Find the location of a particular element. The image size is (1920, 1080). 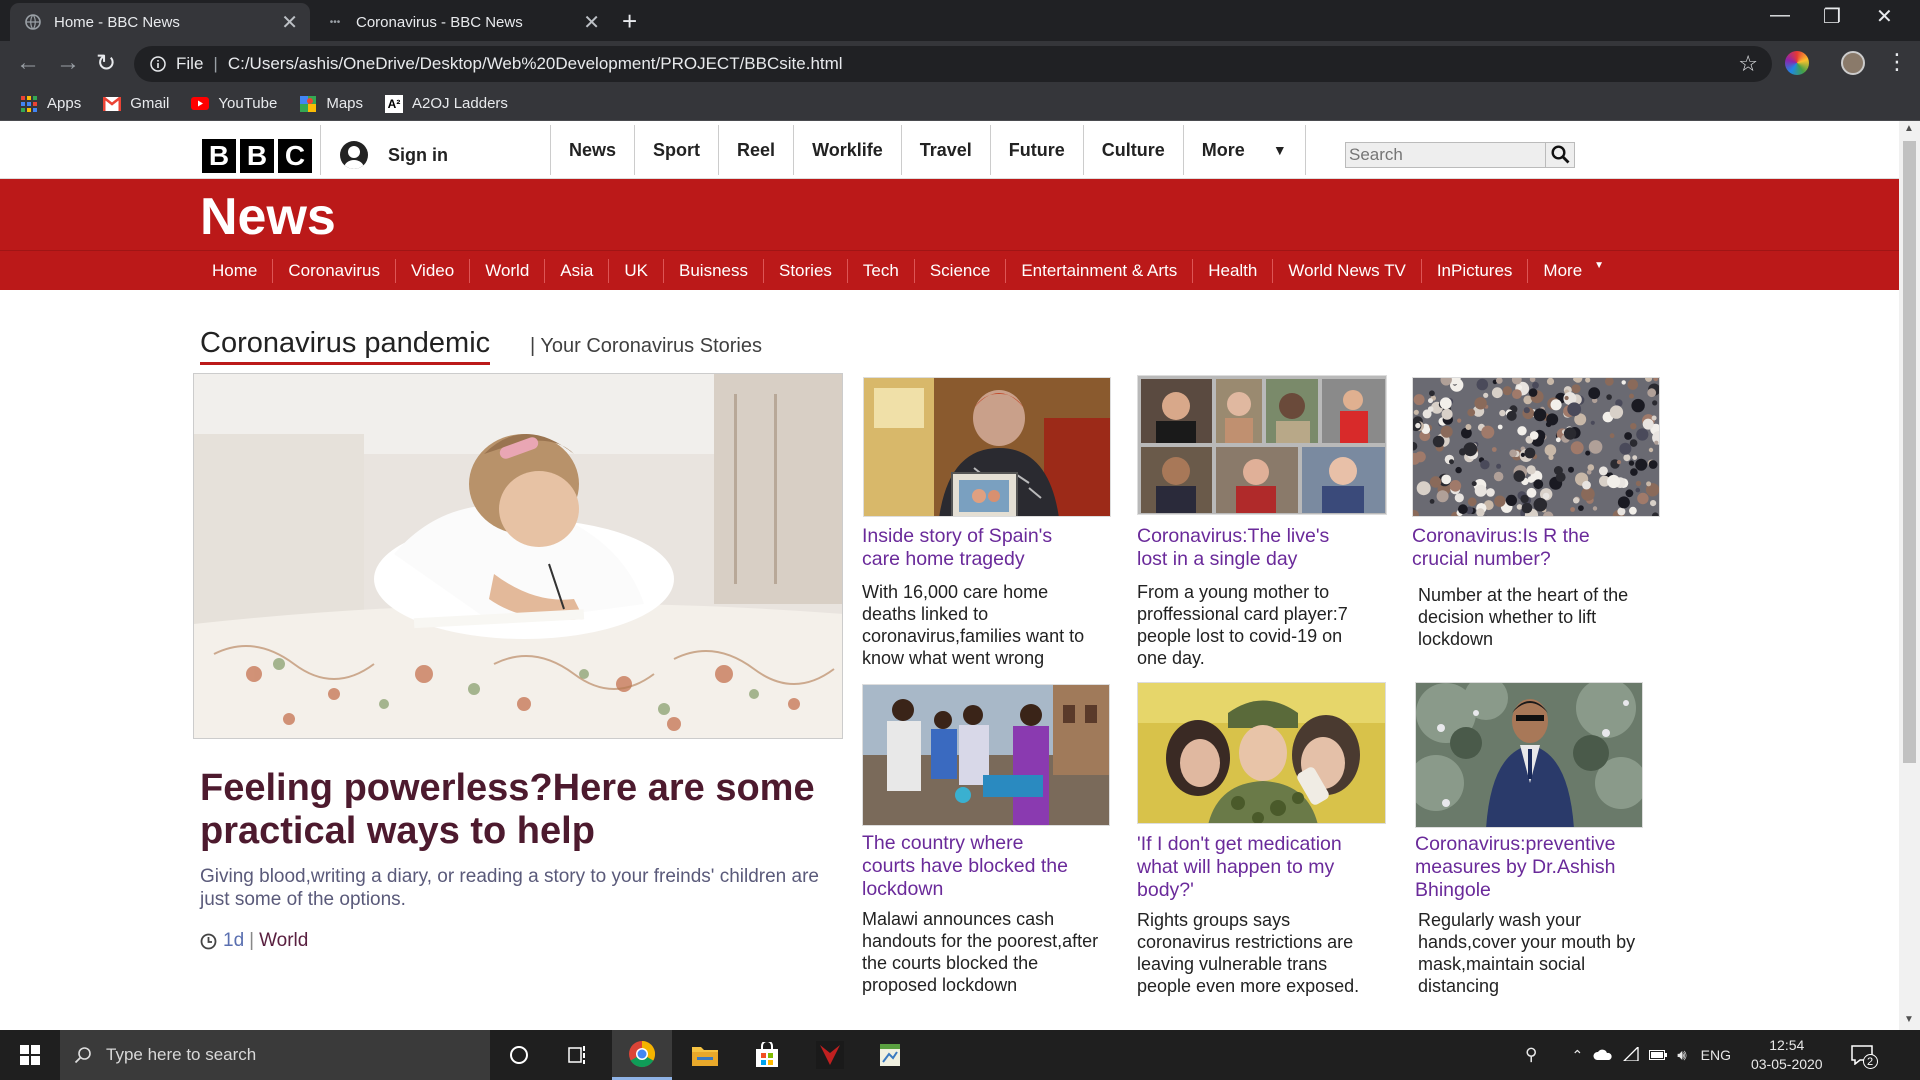

tab-home-bbc-news: Home - BBC News ✕ is located at coordinates (160, 22).